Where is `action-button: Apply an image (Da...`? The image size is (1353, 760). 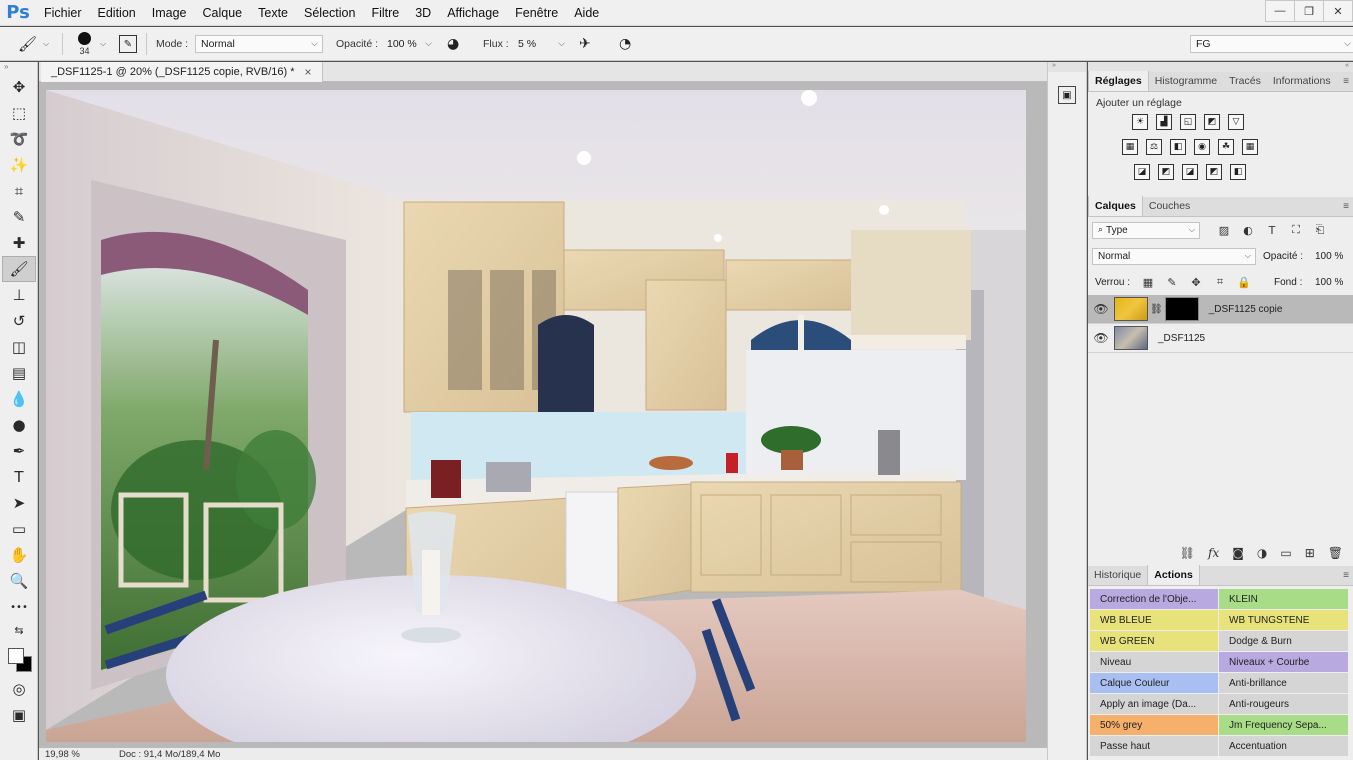 action-button: Apply an image (Da... is located at coordinates (1154, 704).